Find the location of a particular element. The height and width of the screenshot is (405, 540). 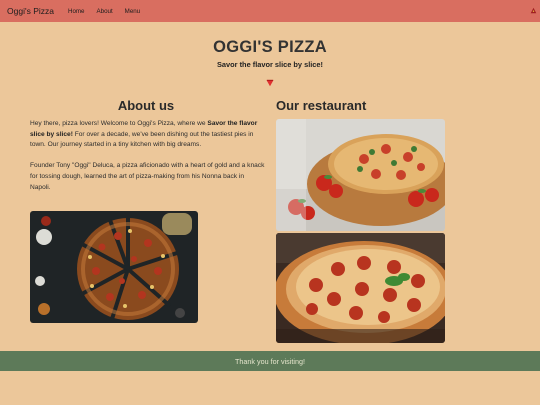

nav-link-menu: Menu is located at coordinates (132, 11).